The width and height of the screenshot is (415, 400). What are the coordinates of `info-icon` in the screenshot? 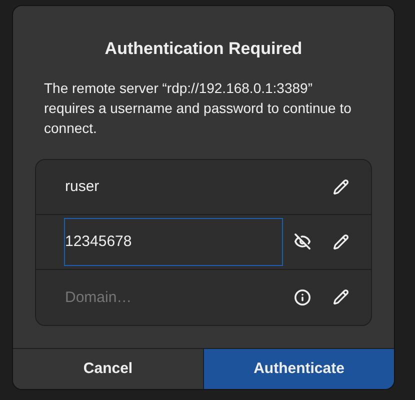 It's located at (302, 297).